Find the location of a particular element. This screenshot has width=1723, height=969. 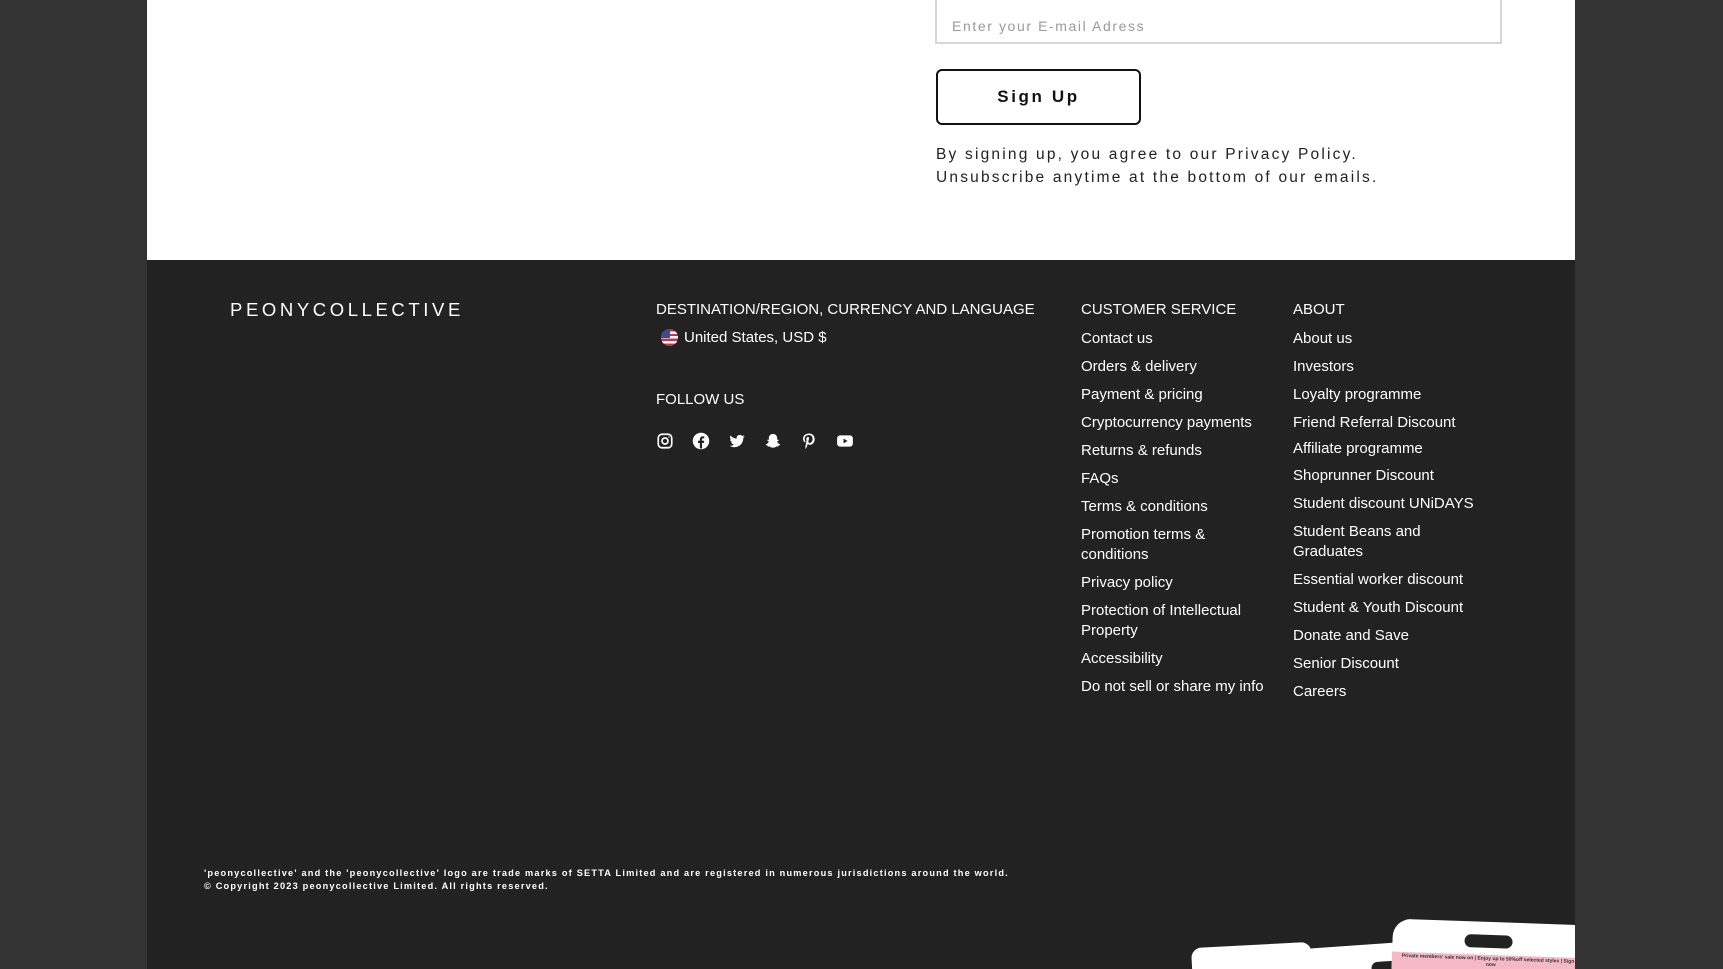

link-affiliate-programme: Affiliate programme is located at coordinates (1388, 449).